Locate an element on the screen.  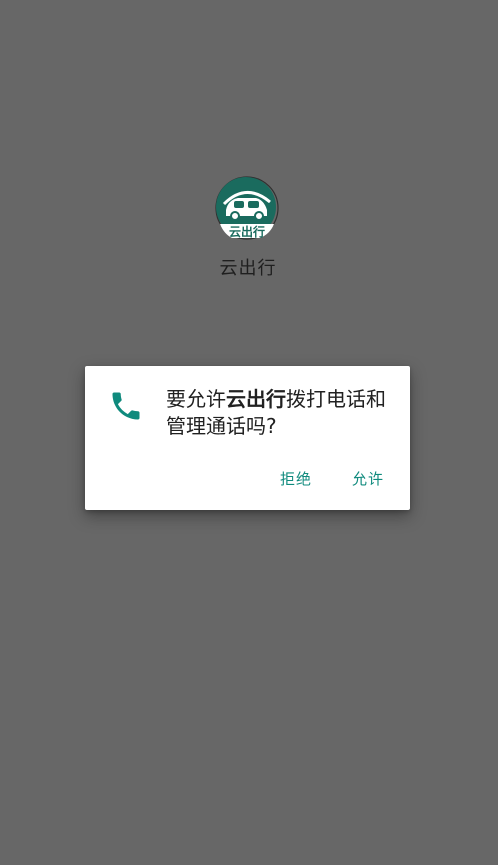
app-name: 云出行 is located at coordinates (248, 268).